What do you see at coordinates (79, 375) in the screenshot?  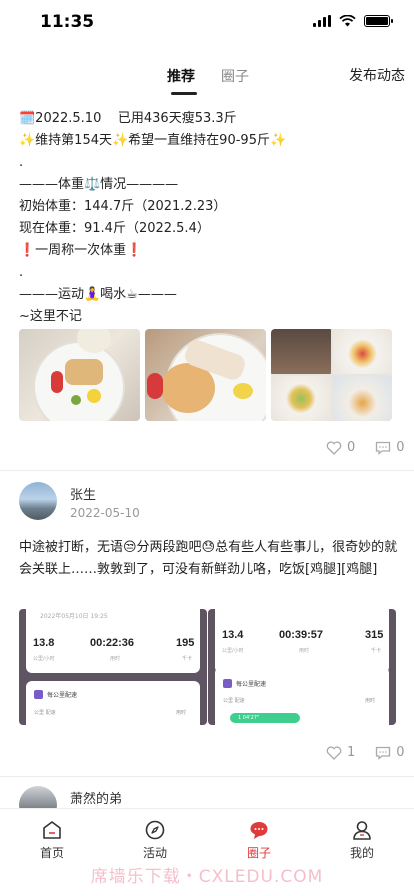 I see `post-1-image-breakfast-plate` at bounding box center [79, 375].